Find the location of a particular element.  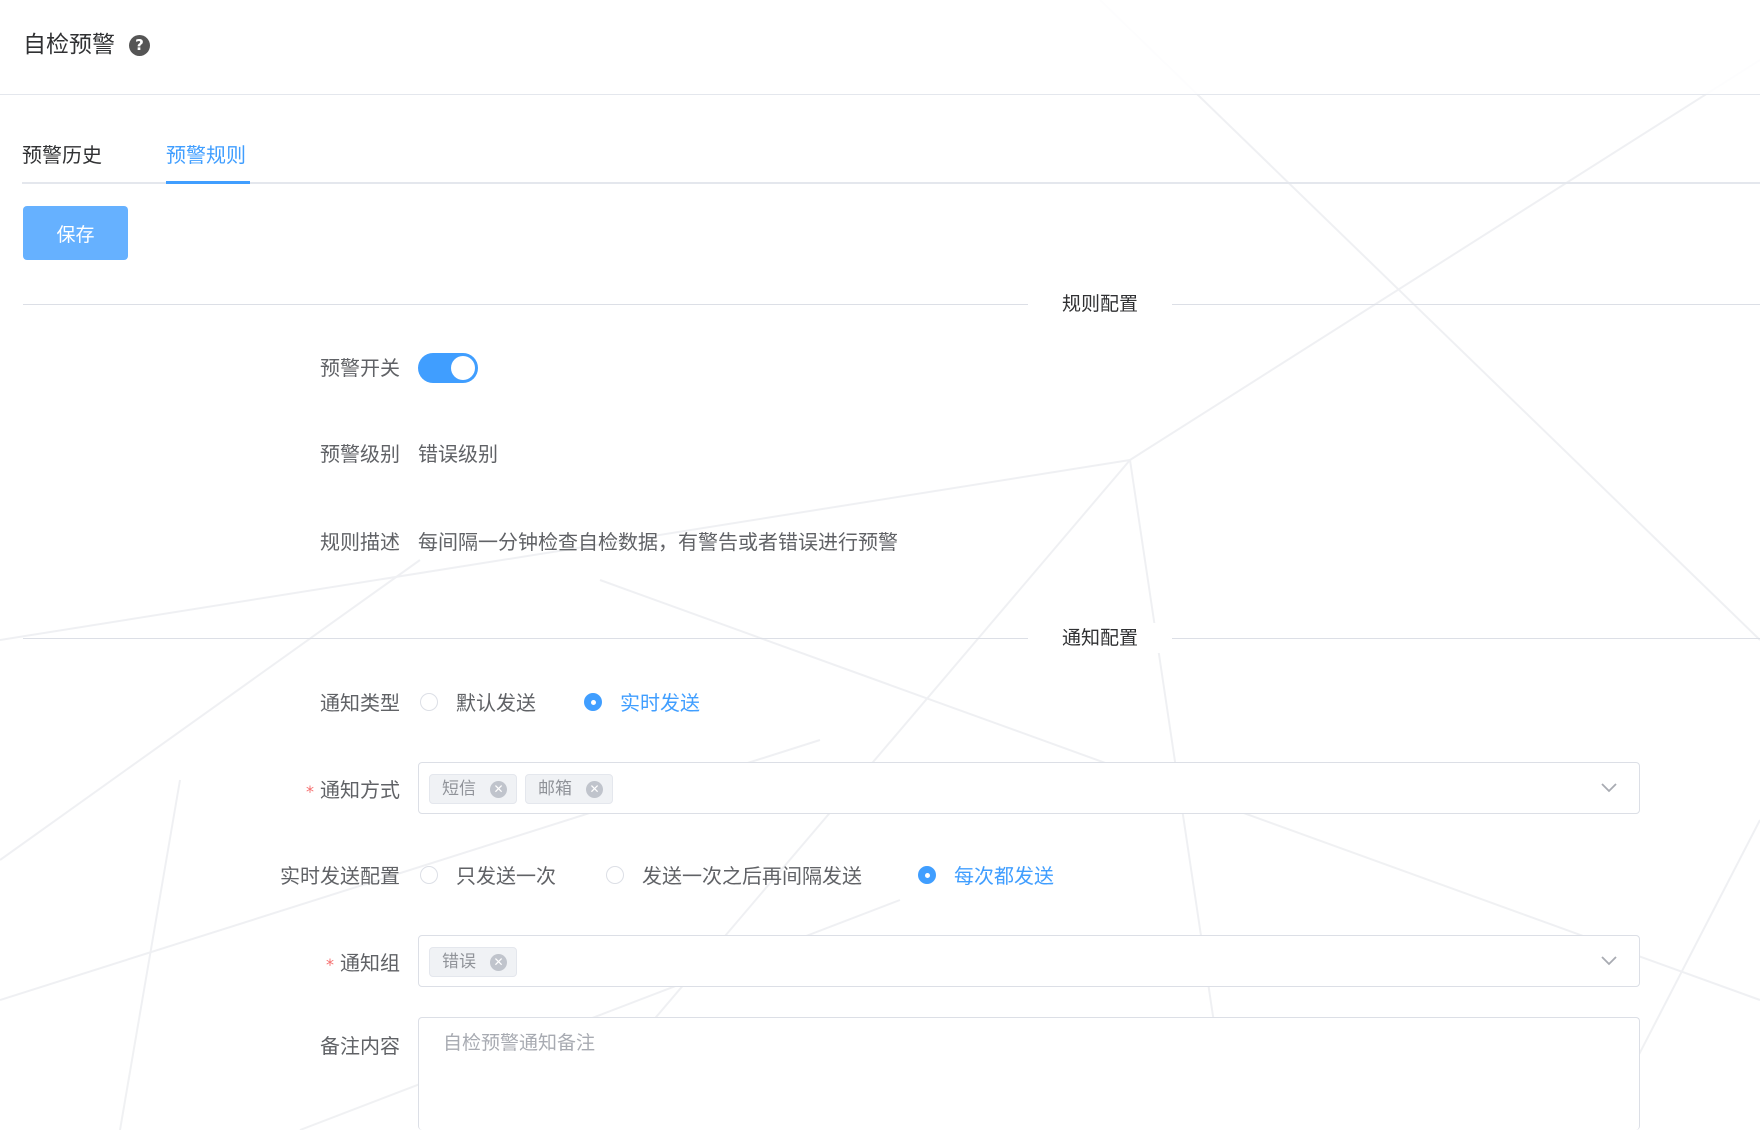

tab-active-indicator is located at coordinates (208, 182).